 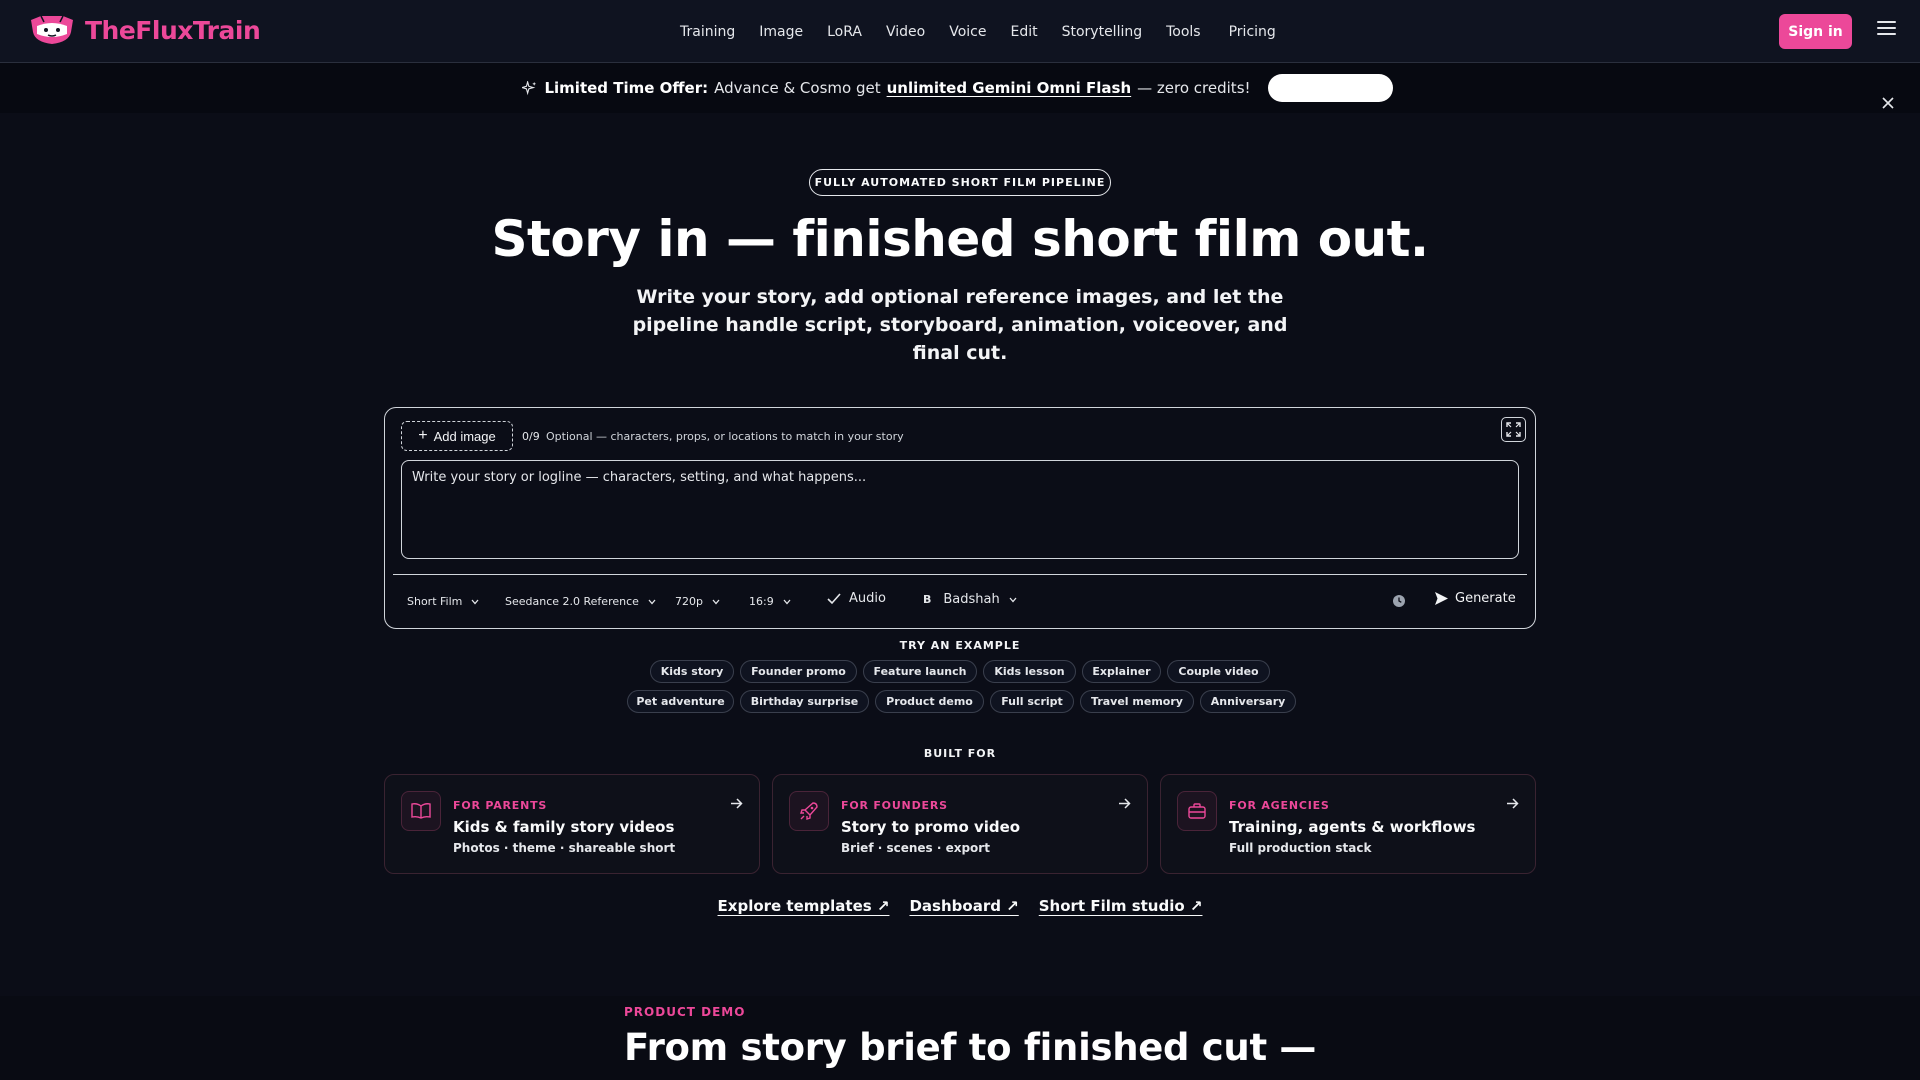 I want to click on audio-label: Audio, so click(x=867, y=598).